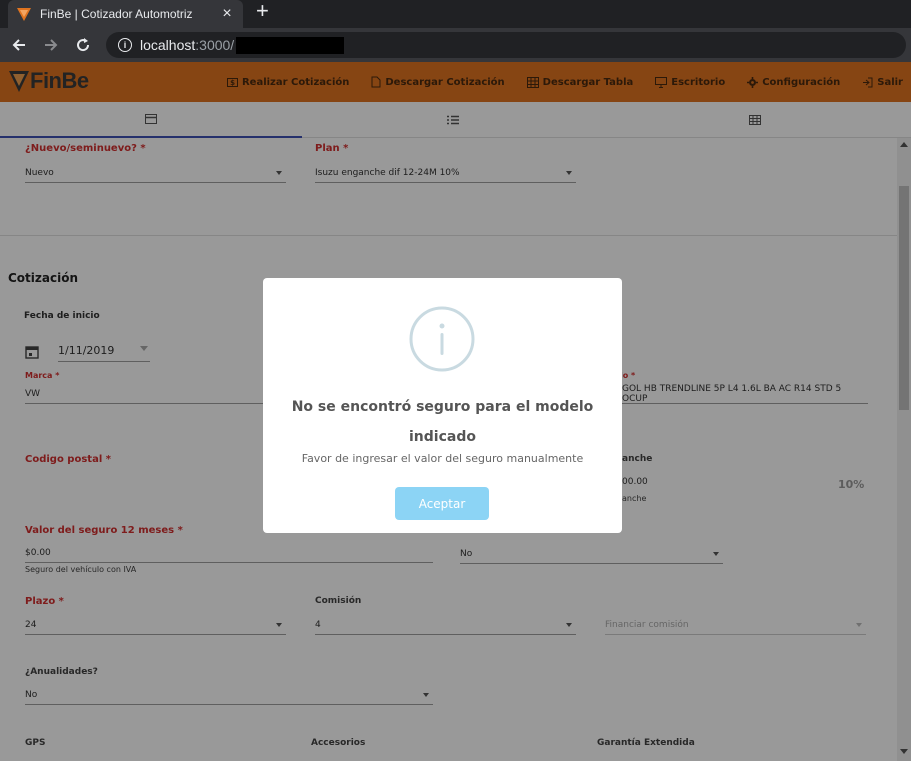 The height and width of the screenshot is (761, 911). I want to click on browser-tab: FinBe | Cotizador Automotriz ×, so click(125, 14).